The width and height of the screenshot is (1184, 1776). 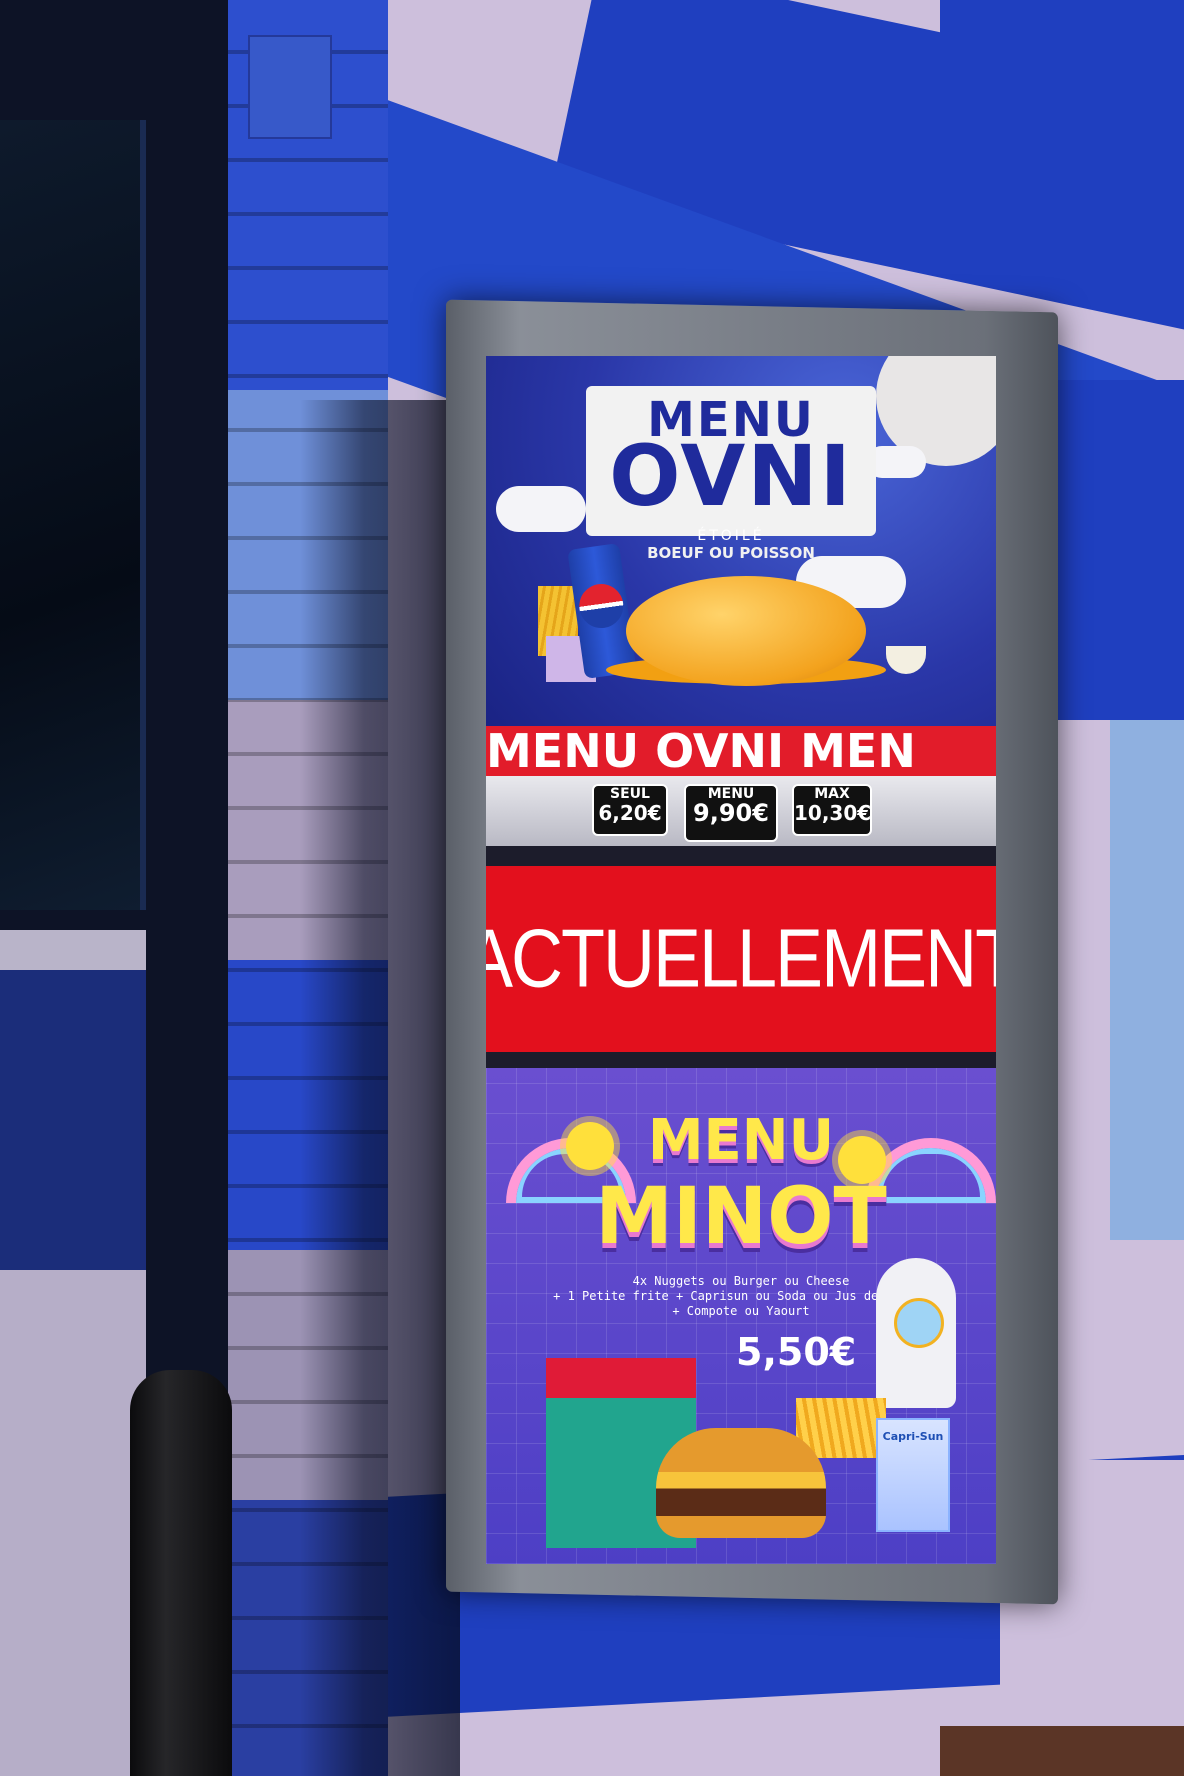 I want to click on drink-brand: Capri-Sun, so click(x=913, y=1436).